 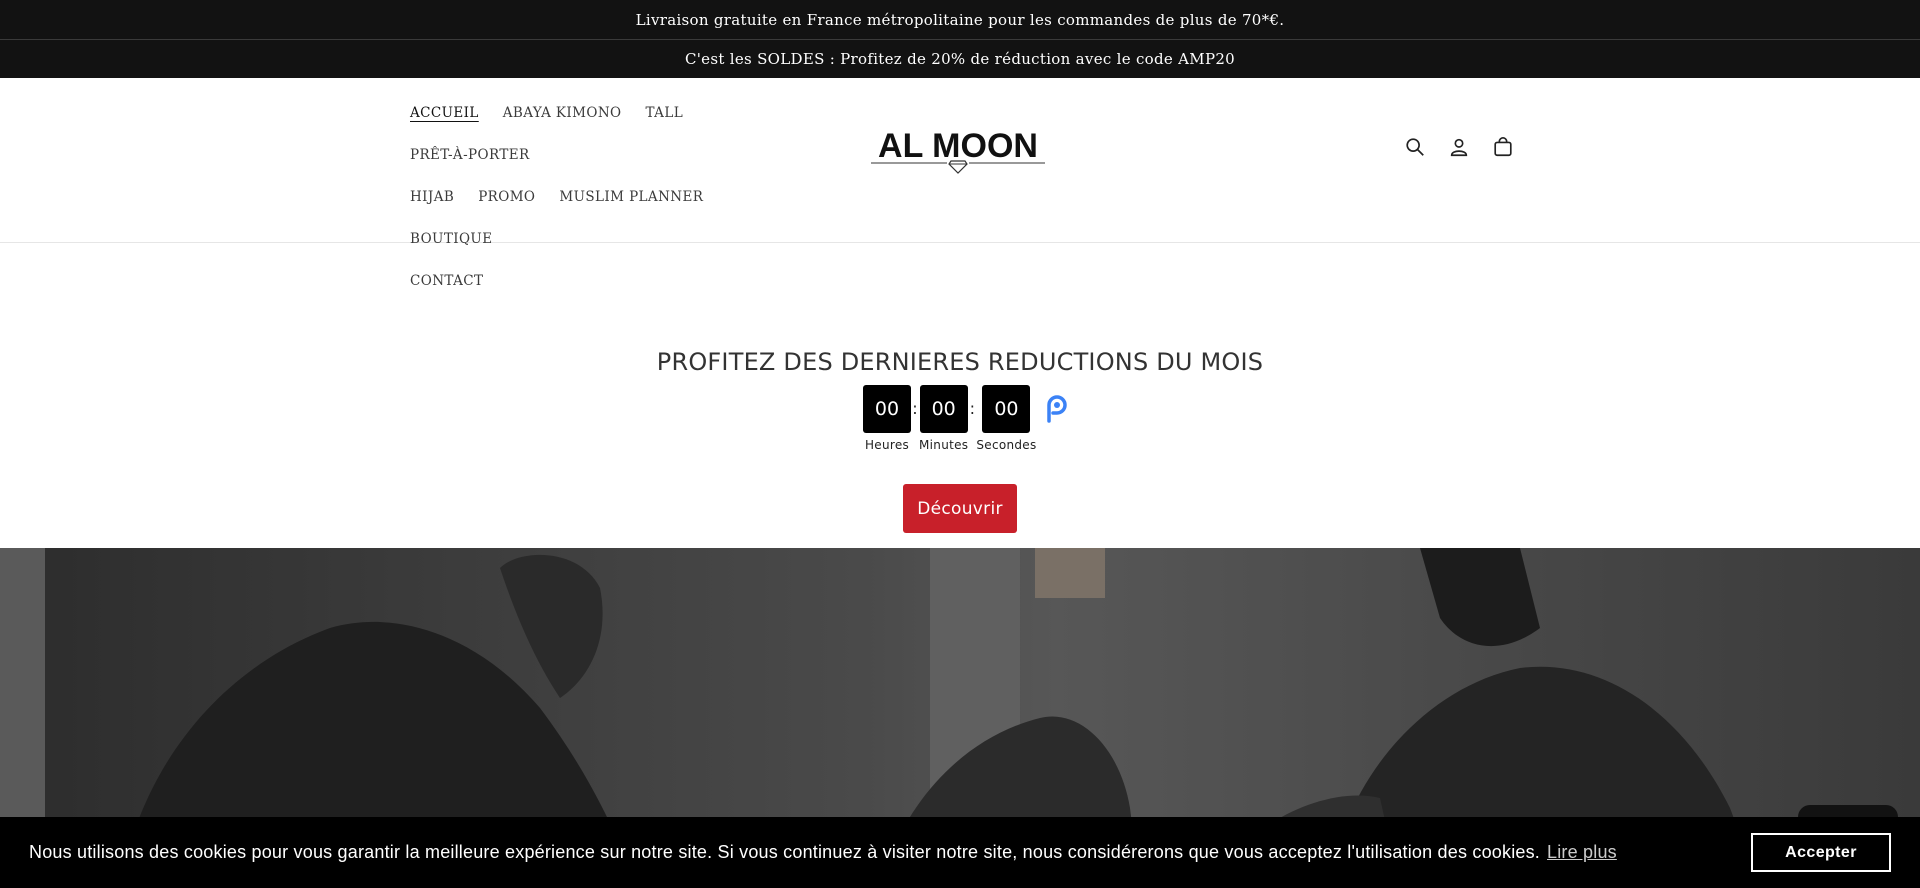 What do you see at coordinates (1821, 852) in the screenshot?
I see `cookie-accept-button: Accepter` at bounding box center [1821, 852].